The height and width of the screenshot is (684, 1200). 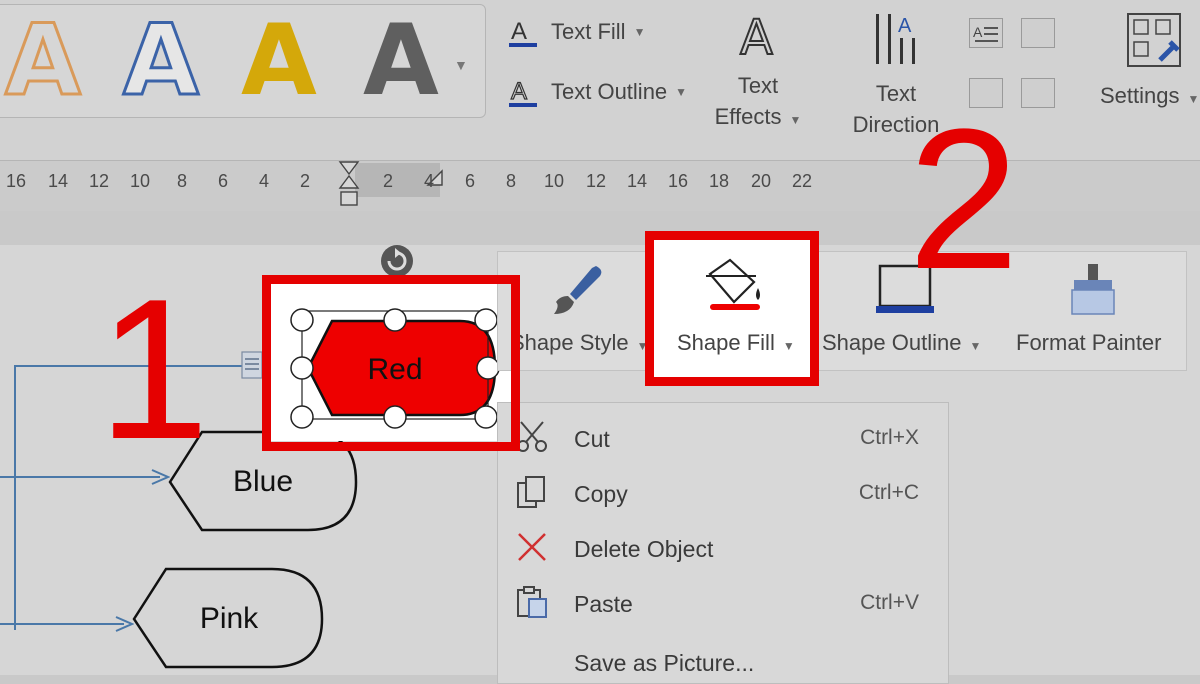 I want to click on menu-item-shortcut: Ctrl+V, so click(x=889, y=602).